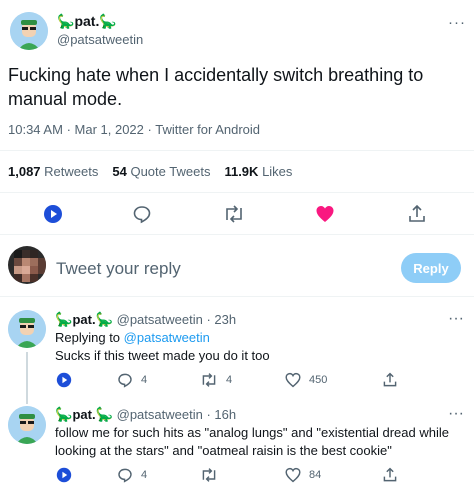 This screenshot has height=495, width=474. Describe the element at coordinates (318, 380) in the screenshot. I see `like-count: 450` at that location.